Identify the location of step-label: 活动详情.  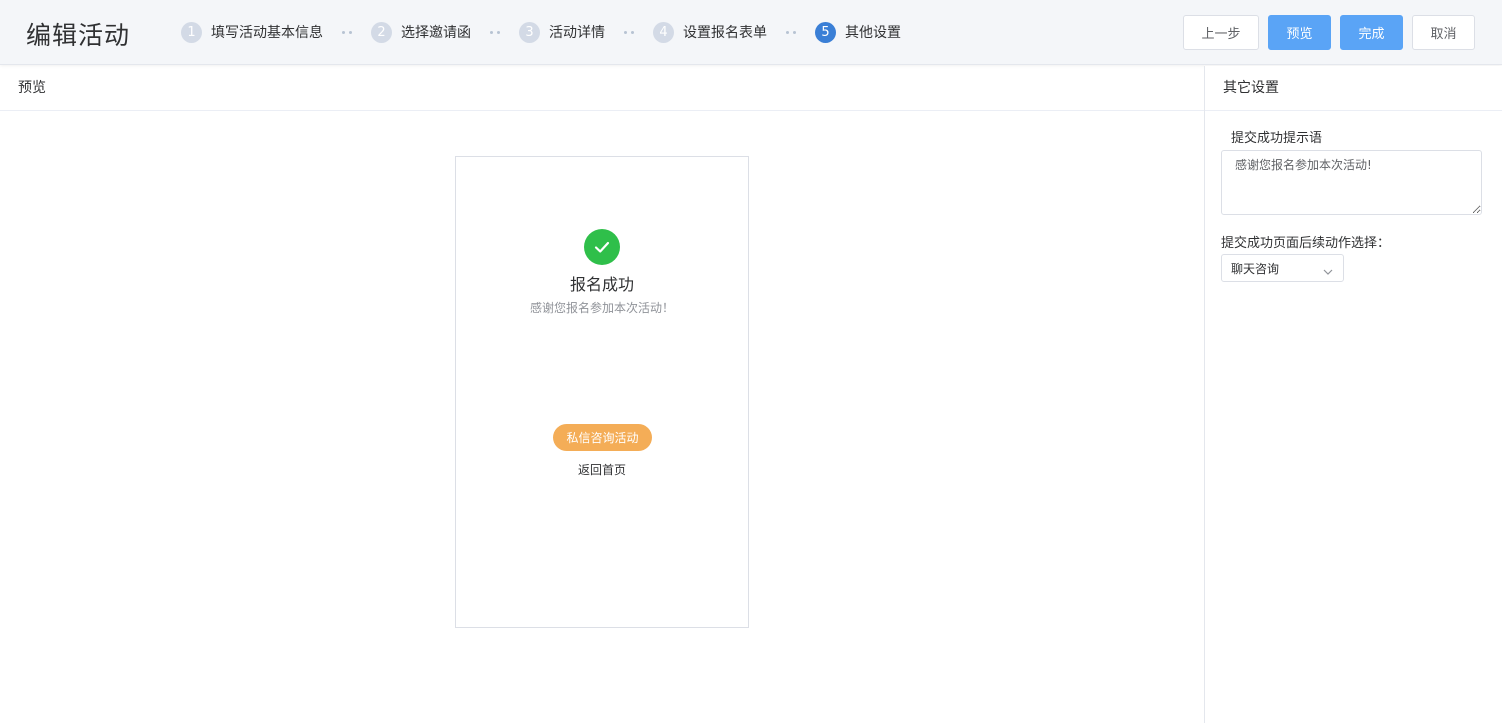
(577, 33).